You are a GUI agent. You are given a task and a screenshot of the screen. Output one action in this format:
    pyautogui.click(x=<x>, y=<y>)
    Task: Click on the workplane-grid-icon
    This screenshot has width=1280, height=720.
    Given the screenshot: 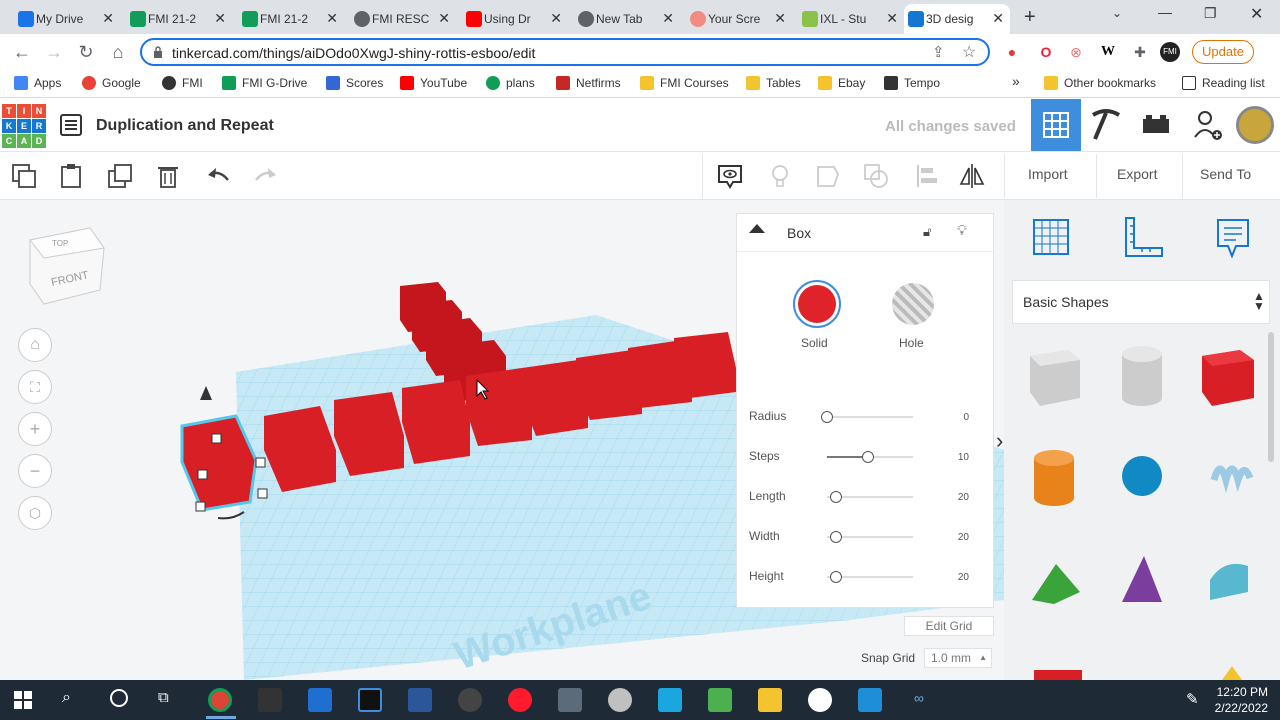 What is the action you would take?
    pyautogui.click(x=1051, y=237)
    